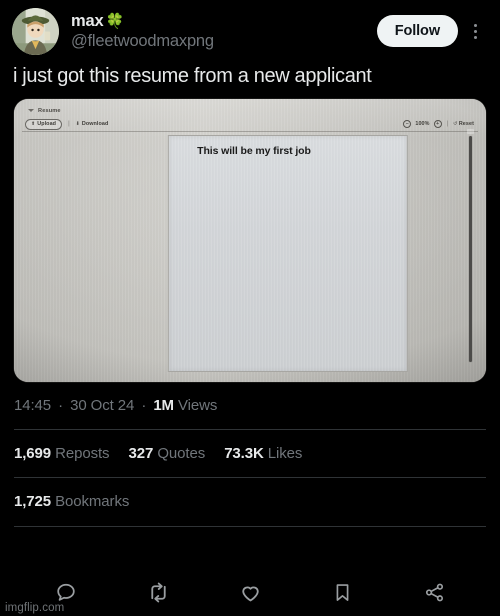 This screenshot has height=616, width=500. I want to click on likes-stat: 73.3K Likes, so click(263, 453).